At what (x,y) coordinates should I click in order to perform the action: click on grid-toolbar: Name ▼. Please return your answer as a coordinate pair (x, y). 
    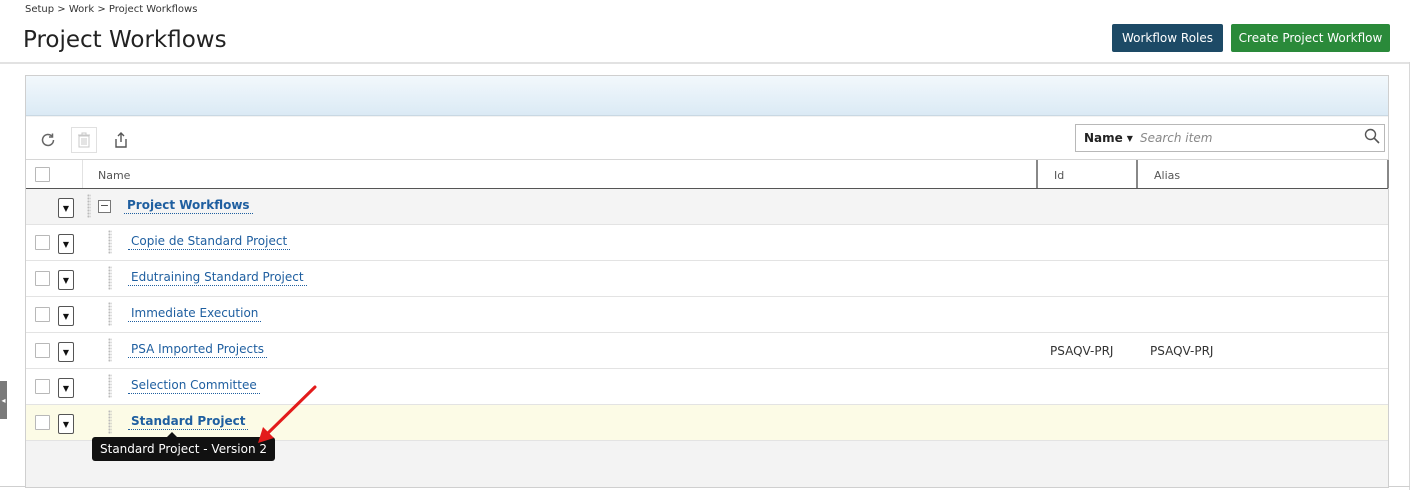
    Looking at the image, I should click on (707, 138).